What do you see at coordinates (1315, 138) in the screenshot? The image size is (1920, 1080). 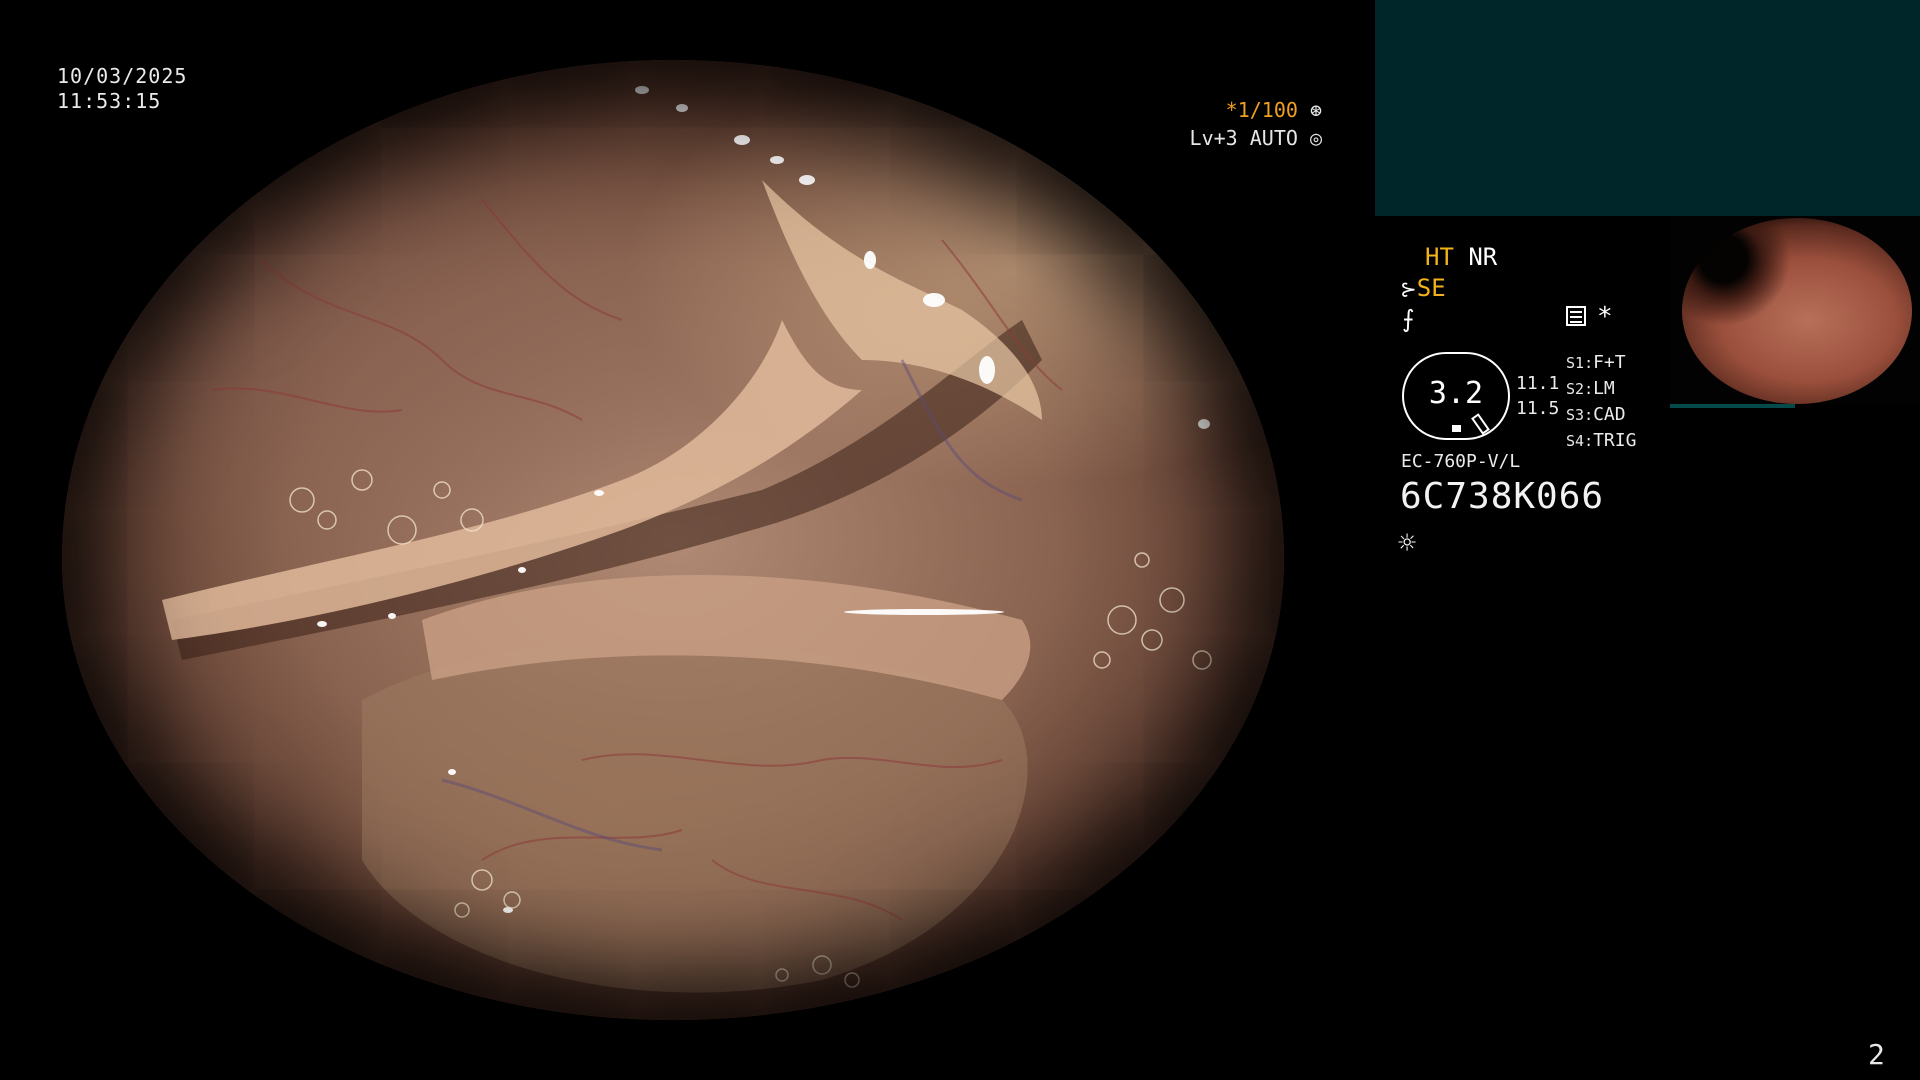 I see `auto-iris-icon: ◎` at bounding box center [1315, 138].